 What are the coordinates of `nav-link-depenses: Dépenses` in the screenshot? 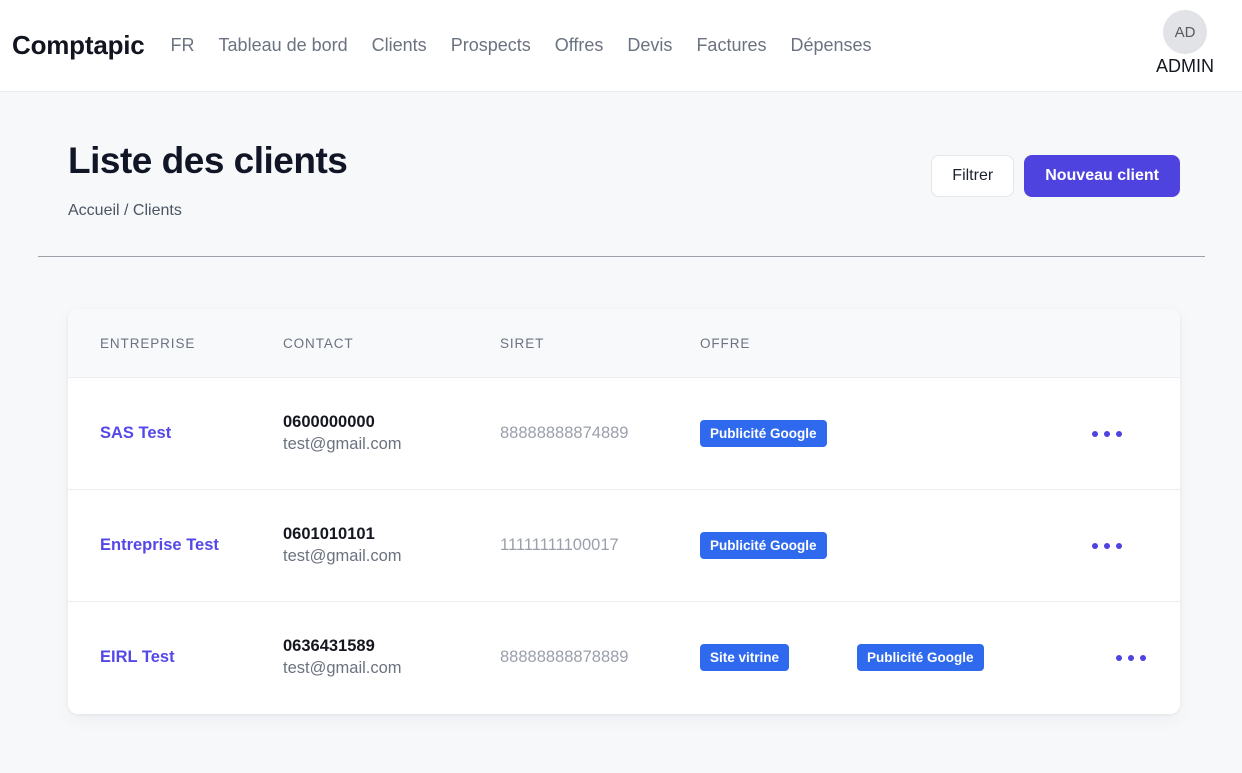 It's located at (830, 45).